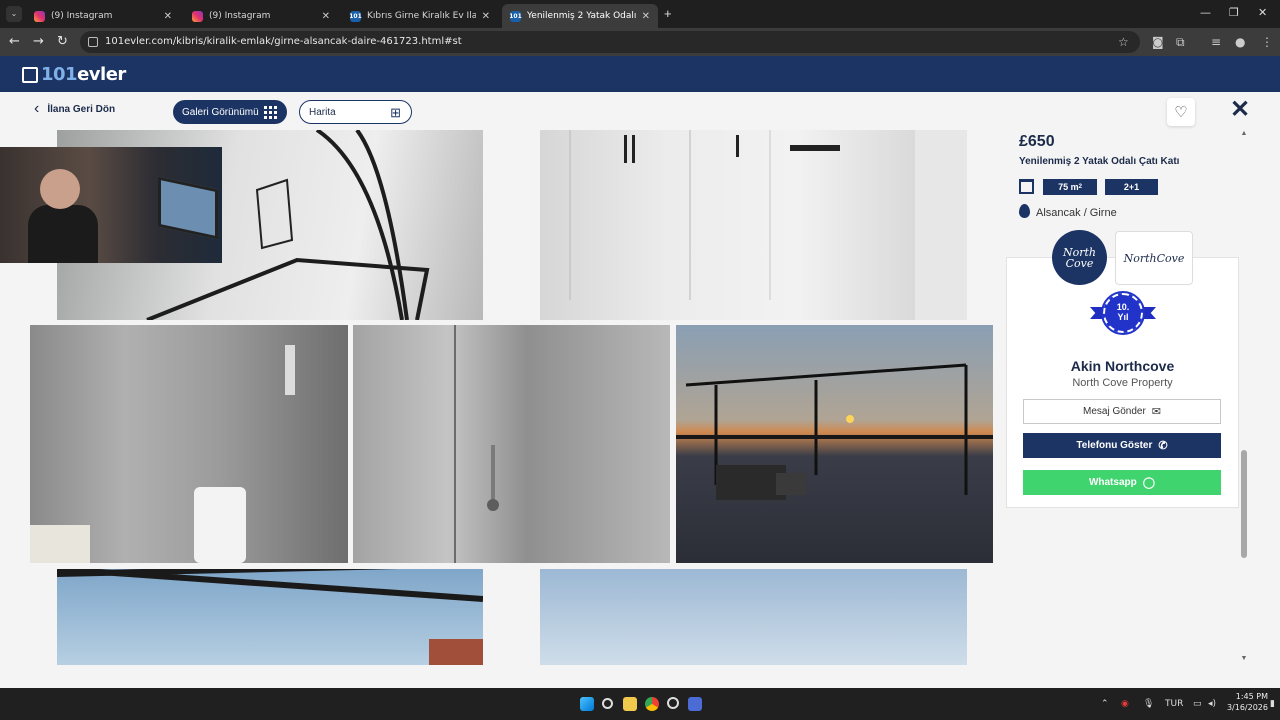 Image resolution: width=1280 pixels, height=720 pixels. Describe the element at coordinates (668, 13) in the screenshot. I see `new-tab-button: +` at that location.